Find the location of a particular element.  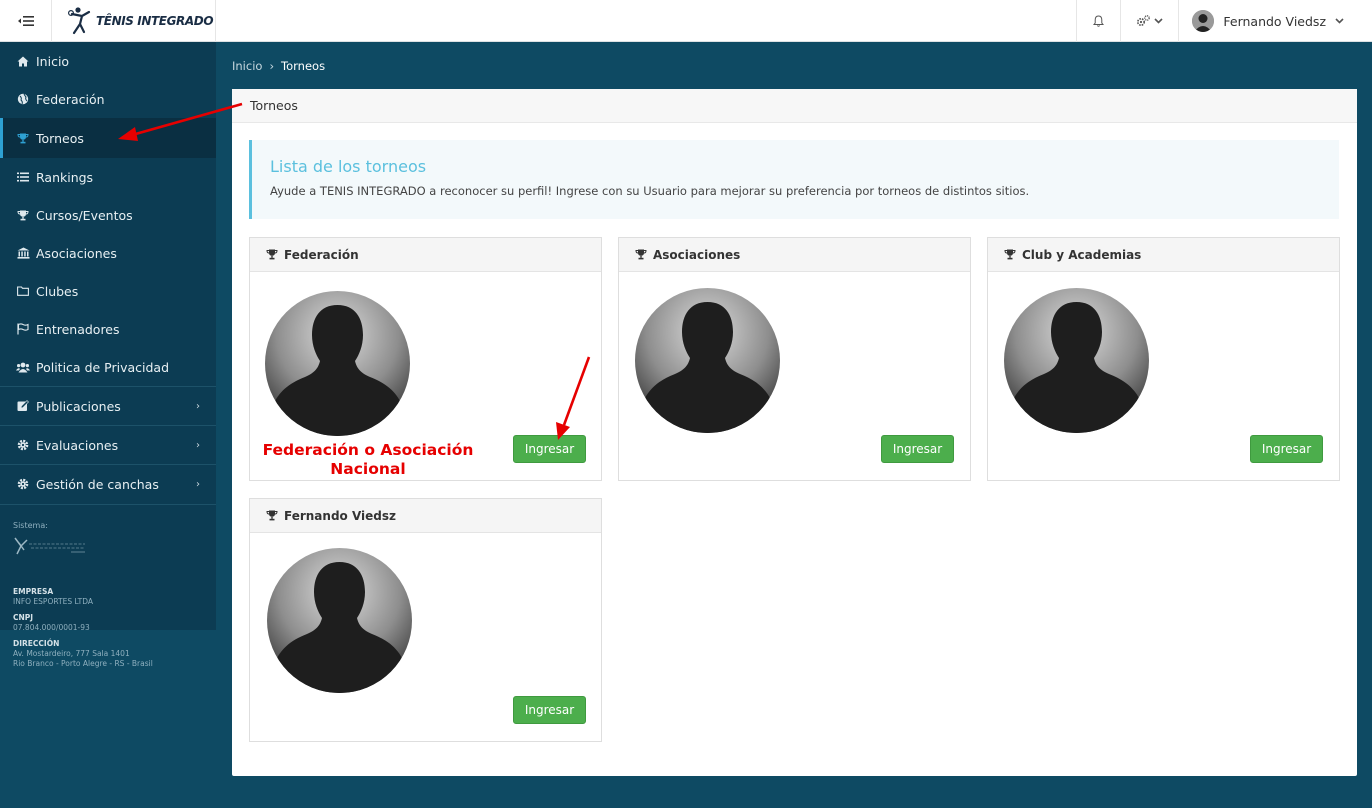

top-right-actions: Fernando Viedsz is located at coordinates (1224, 21).